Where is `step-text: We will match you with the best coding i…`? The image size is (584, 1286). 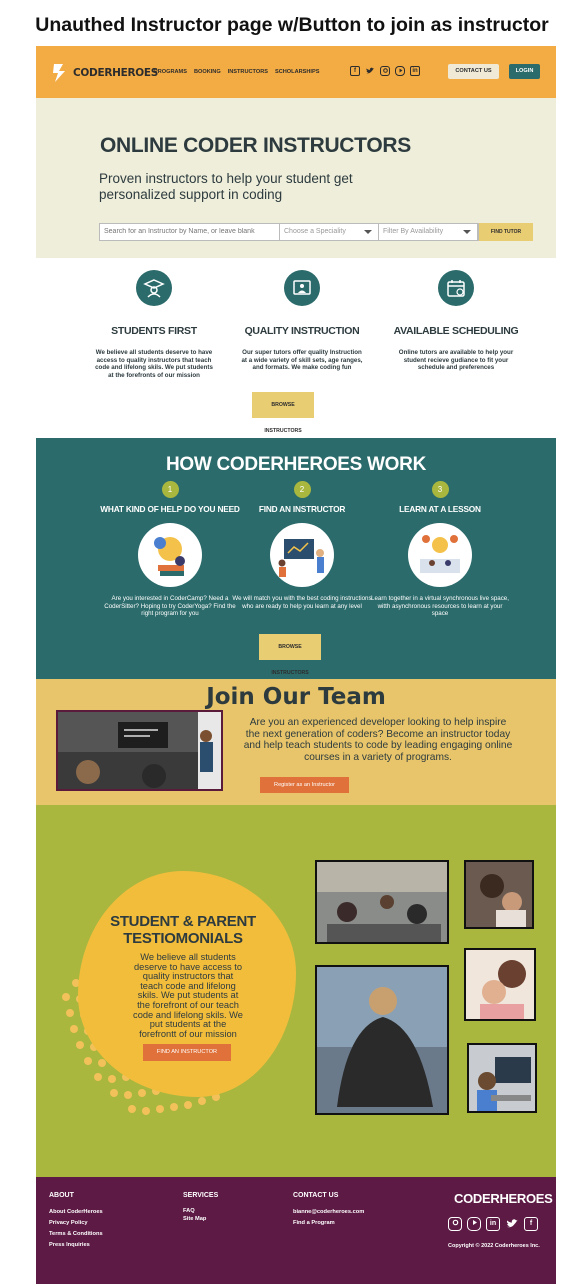 step-text: We will match you with the best coding i… is located at coordinates (302, 602).